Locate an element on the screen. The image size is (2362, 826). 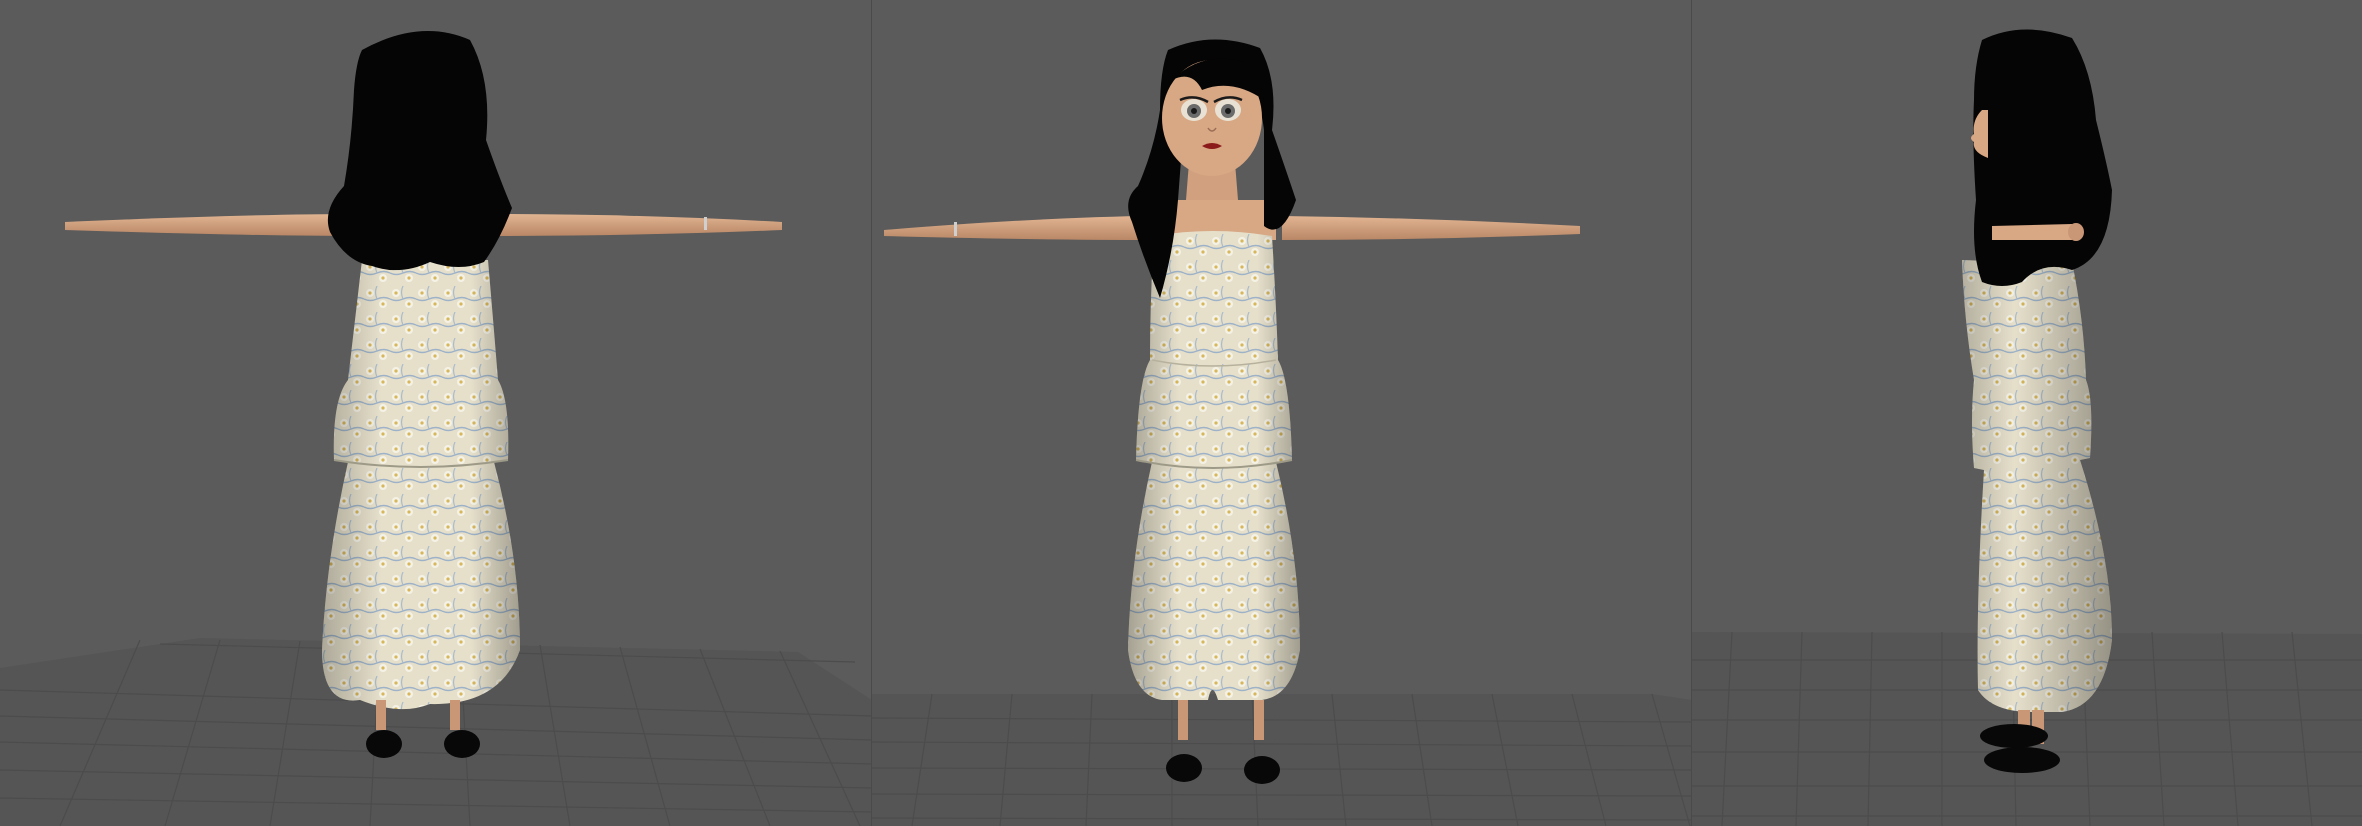
dress-front is located at coordinates (1214, 465).